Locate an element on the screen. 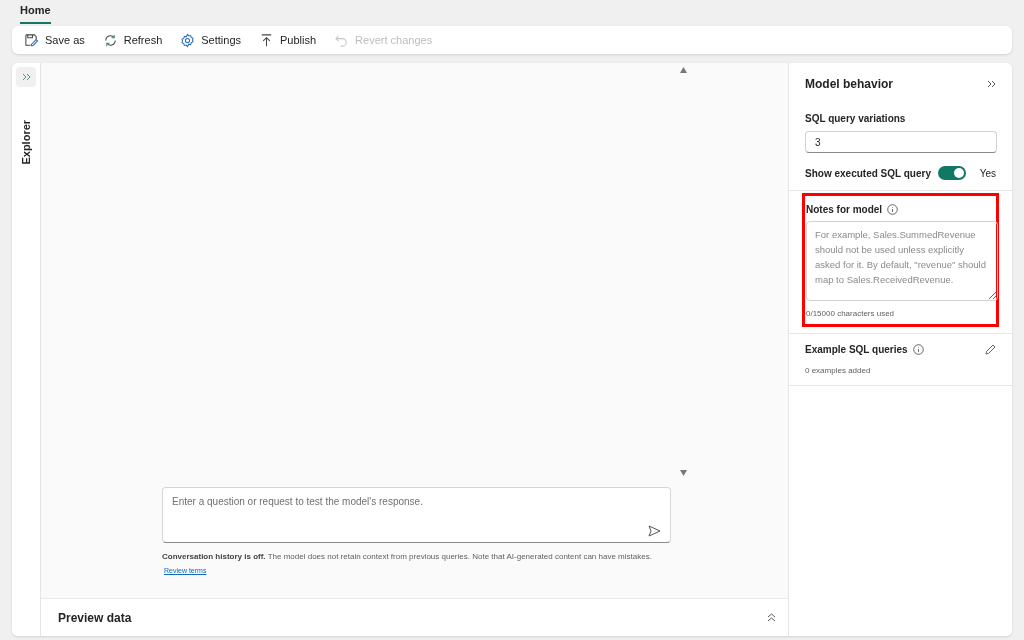 The image size is (1024, 640). toolbar-button: Settings is located at coordinates (211, 40).